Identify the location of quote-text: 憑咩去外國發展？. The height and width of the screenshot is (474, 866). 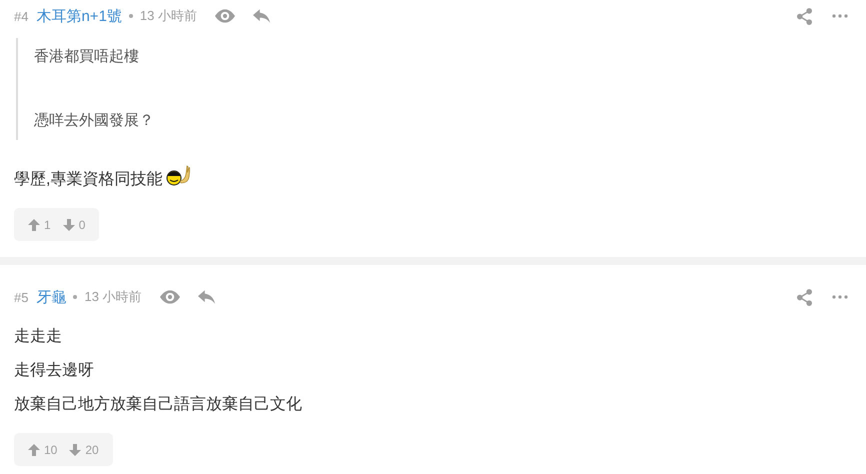
(94, 121).